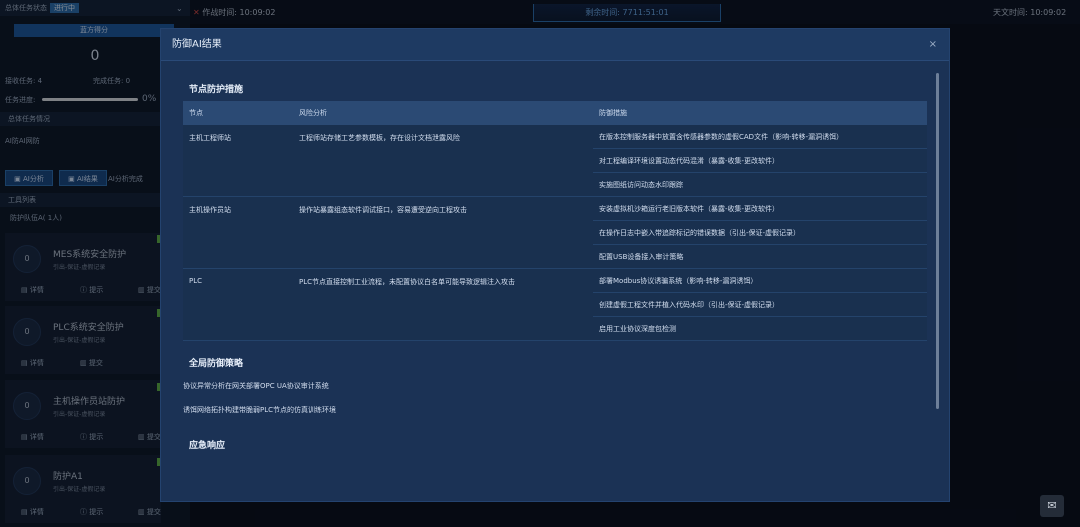 The width and height of the screenshot is (1080, 527). Describe the element at coordinates (760, 137) in the screenshot. I see `table-row-measure: 在版本控制服务器中放置含传感器参数的虚假CAD文件（影响-转移-漏洞诱饵）` at that location.